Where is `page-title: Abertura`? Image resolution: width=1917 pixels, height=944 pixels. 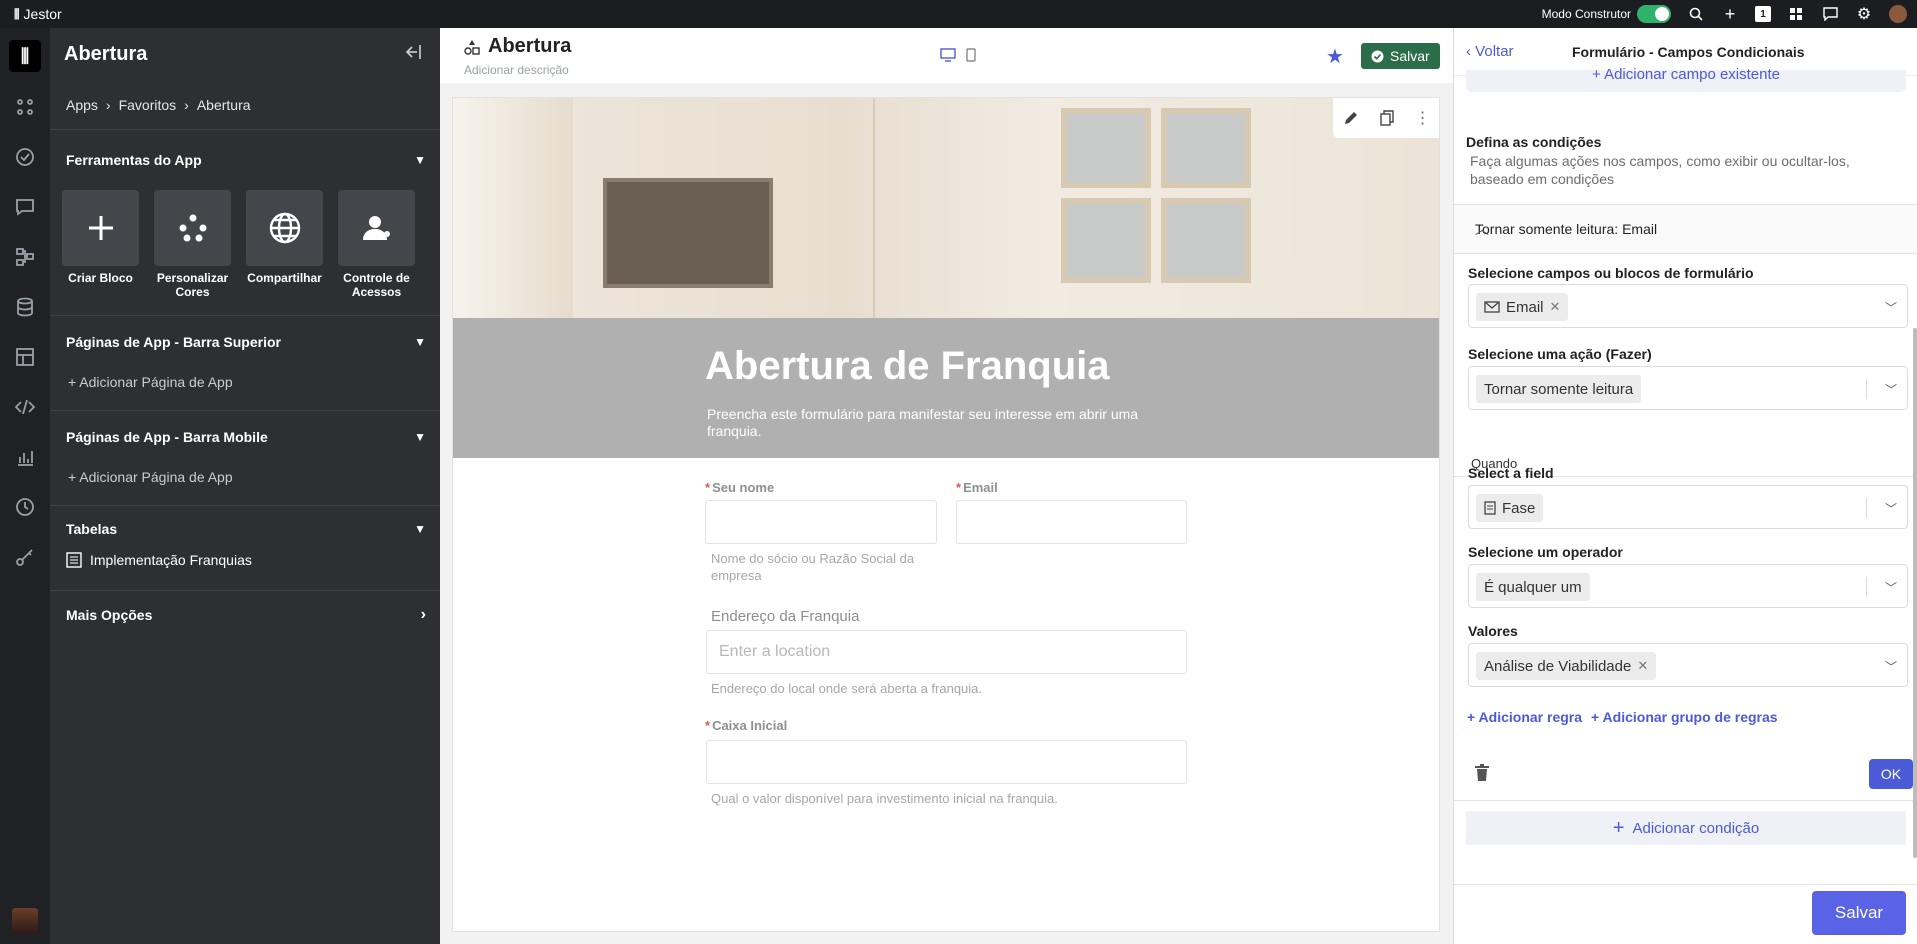 page-title: Abertura is located at coordinates (517, 46).